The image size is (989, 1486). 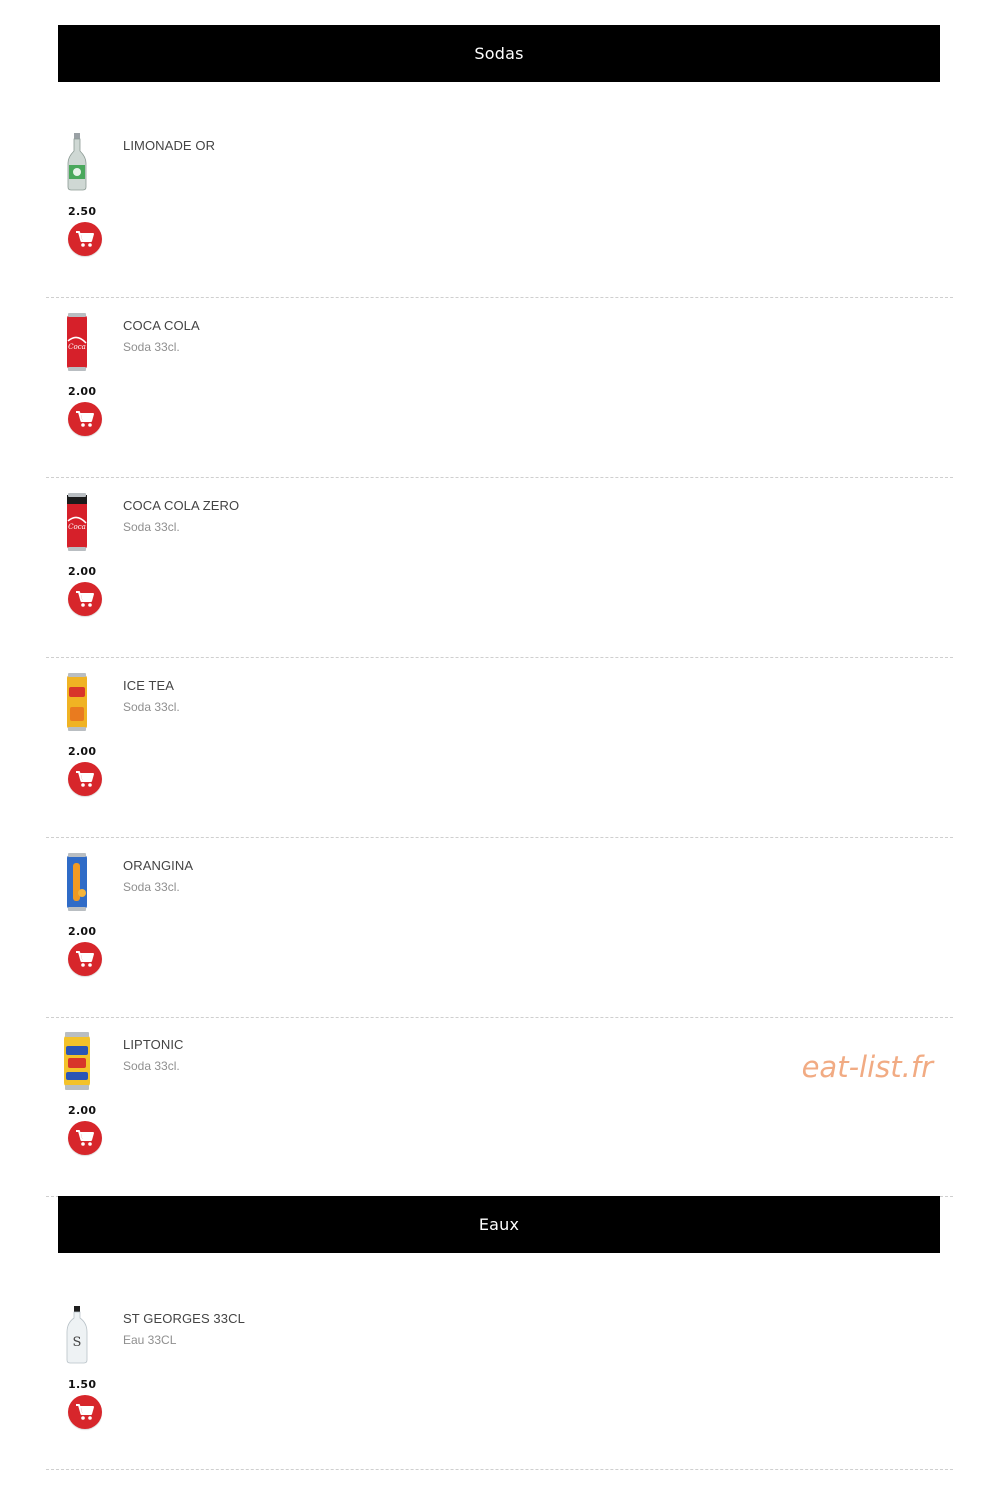 What do you see at coordinates (499, 748) in the screenshot?
I see `product-item: 2.00 ICE TEA Soda 33cl.` at bounding box center [499, 748].